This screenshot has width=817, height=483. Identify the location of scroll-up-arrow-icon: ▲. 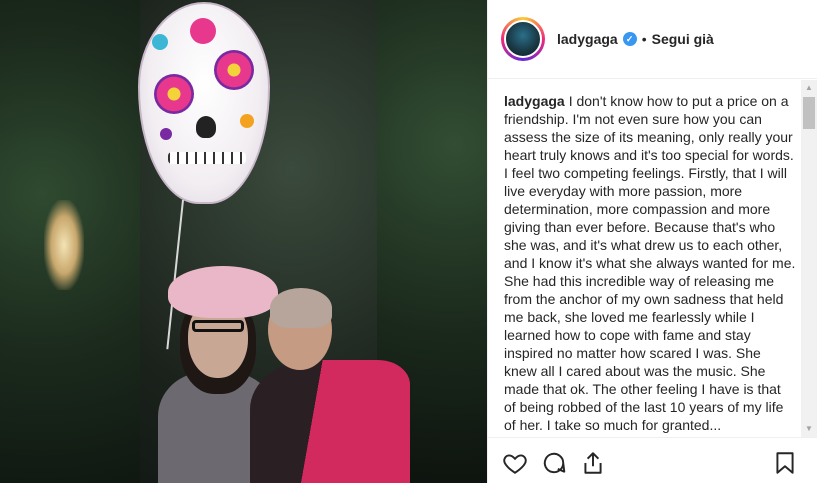
(809, 88).